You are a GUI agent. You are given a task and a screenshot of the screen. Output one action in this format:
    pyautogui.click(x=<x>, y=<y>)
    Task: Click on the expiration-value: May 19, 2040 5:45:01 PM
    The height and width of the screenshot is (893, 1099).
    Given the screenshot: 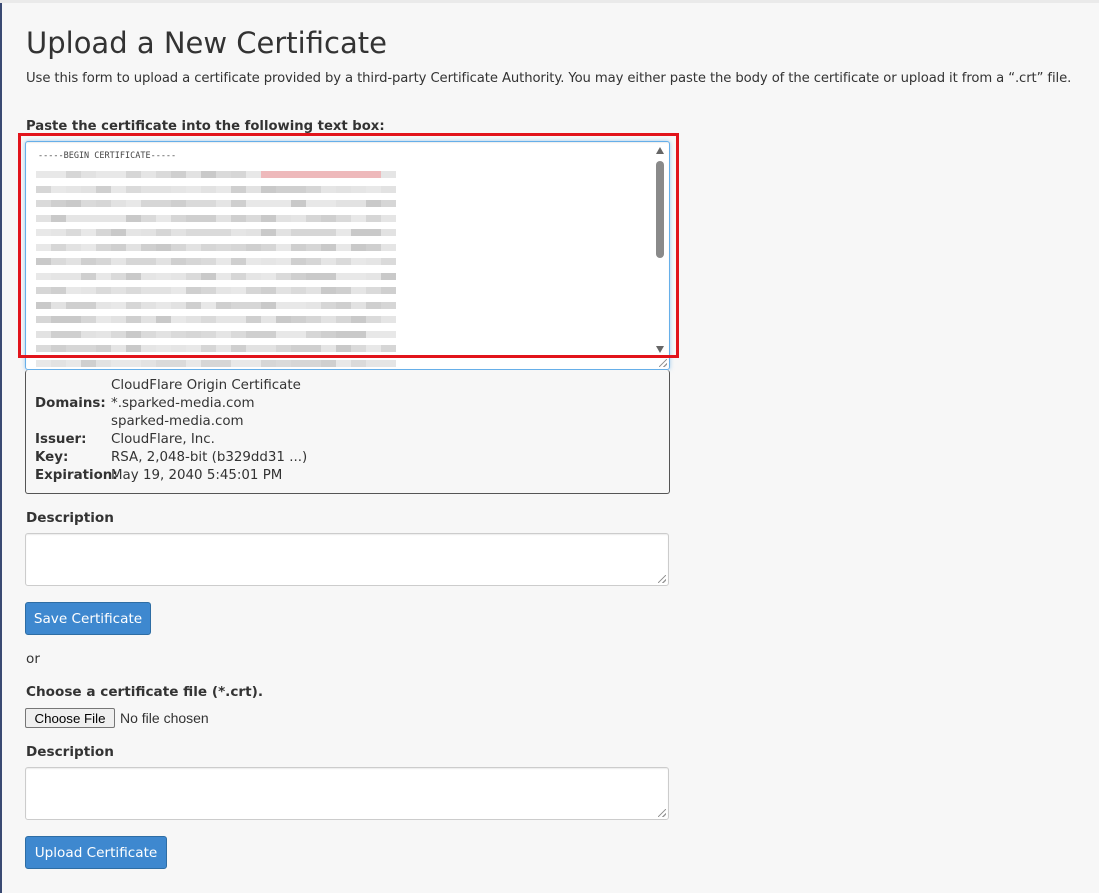 What is the action you would take?
    pyautogui.click(x=197, y=475)
    